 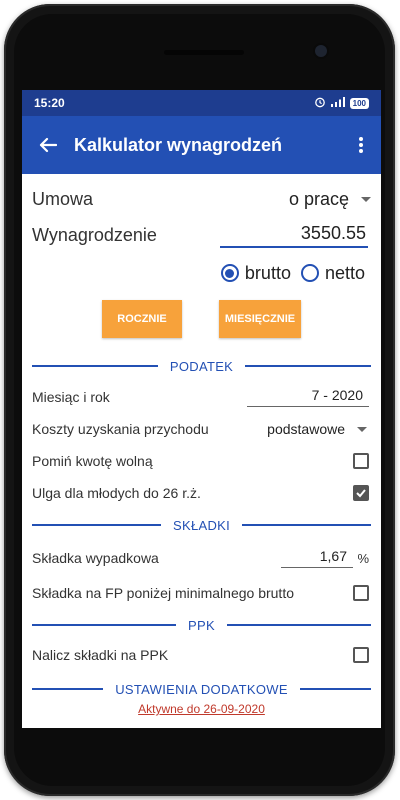 I want to click on youth-relief-label: Ulga dla młodych do 26 r.ż., so click(x=116, y=493).